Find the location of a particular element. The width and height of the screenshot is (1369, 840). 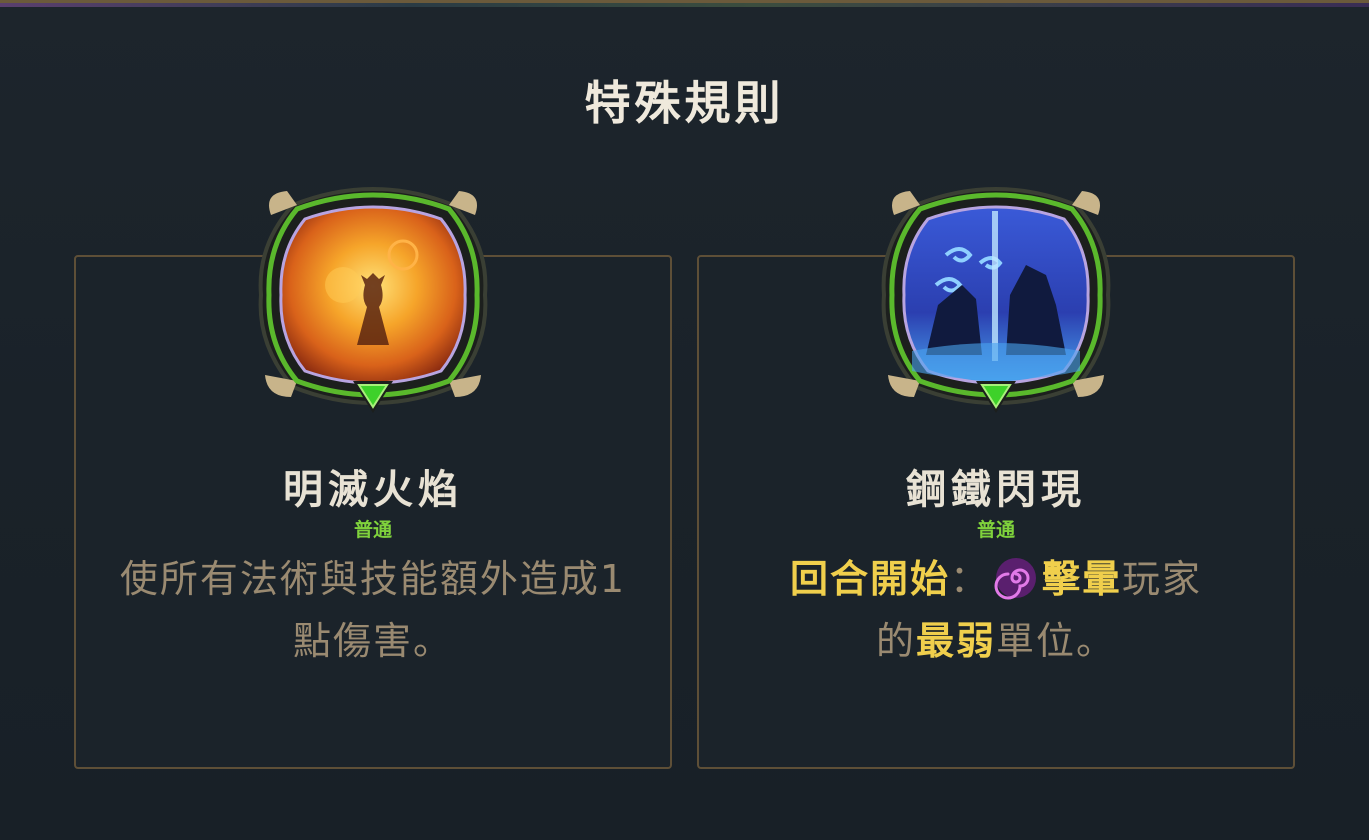

card-name: 明滅火焰 is located at coordinates (373, 490).